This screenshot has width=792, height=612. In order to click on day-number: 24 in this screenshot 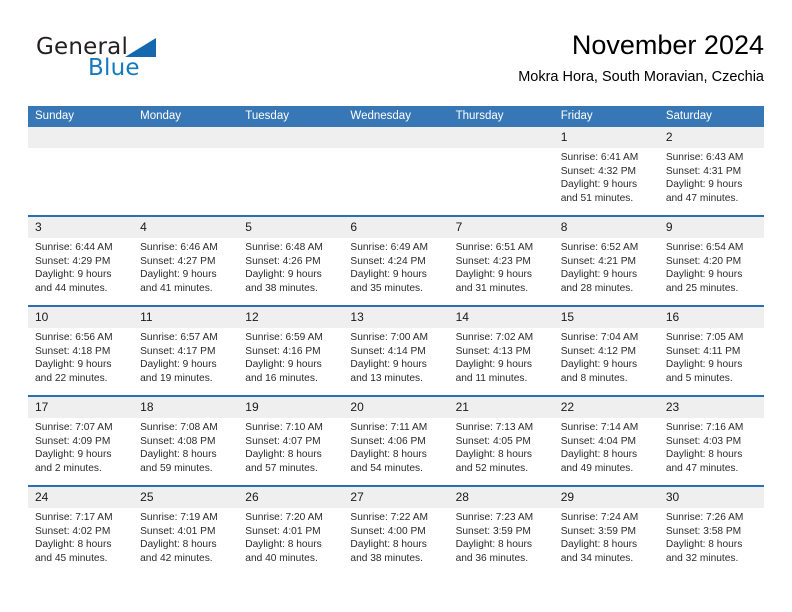, I will do `click(81, 498)`.